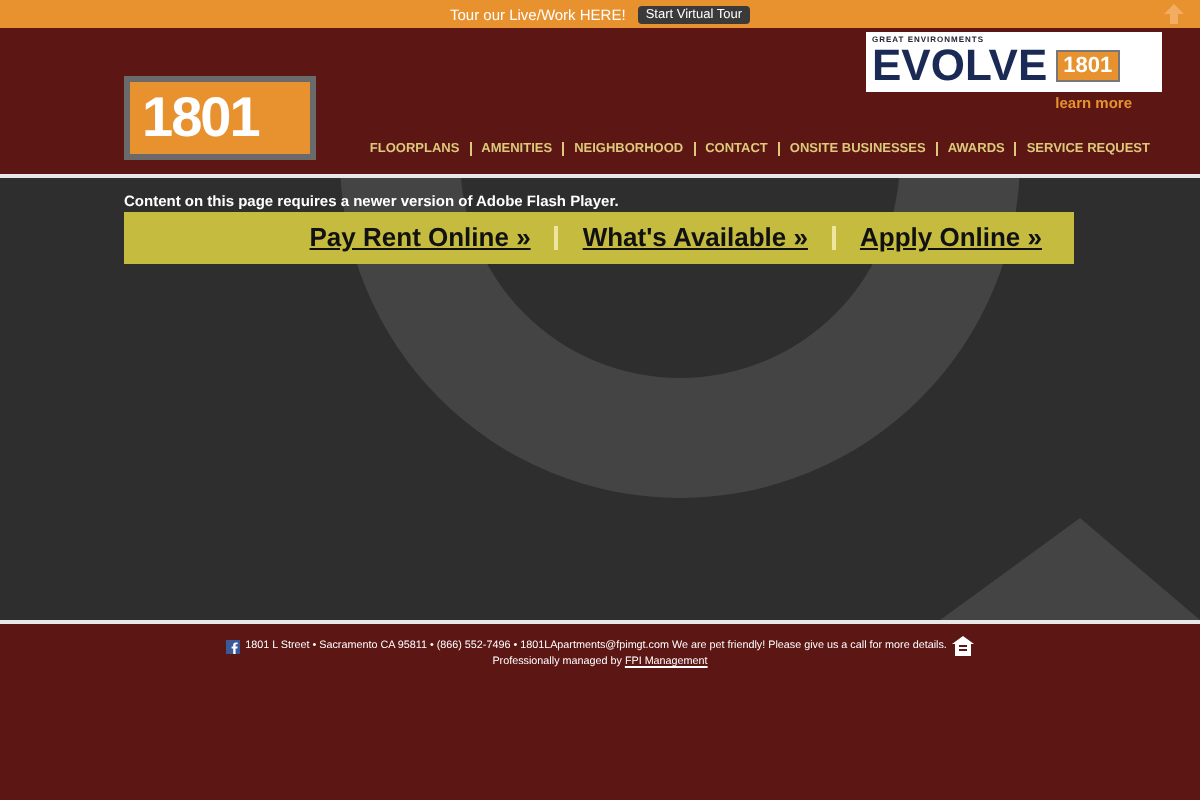 Image resolution: width=1200 pixels, height=800 pixels. What do you see at coordinates (420, 238) in the screenshot?
I see `action-link: Pay Rent Online »` at bounding box center [420, 238].